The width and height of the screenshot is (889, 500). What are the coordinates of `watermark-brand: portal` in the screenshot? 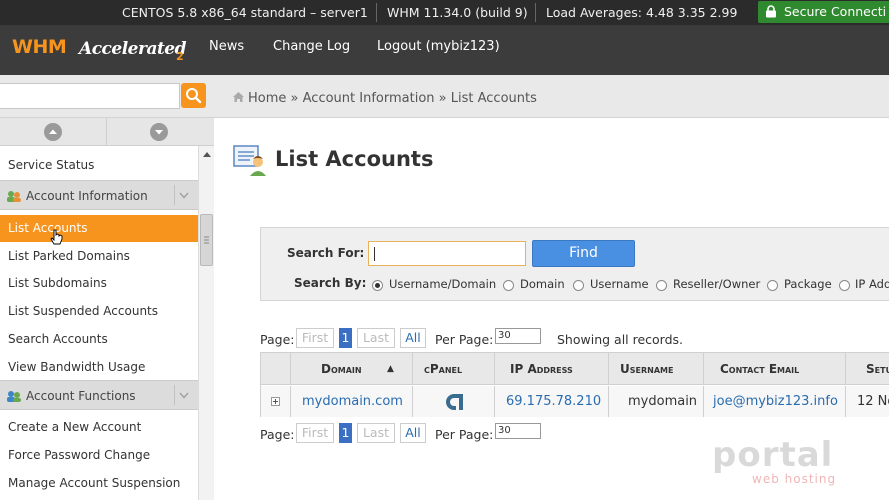 It's located at (773, 455).